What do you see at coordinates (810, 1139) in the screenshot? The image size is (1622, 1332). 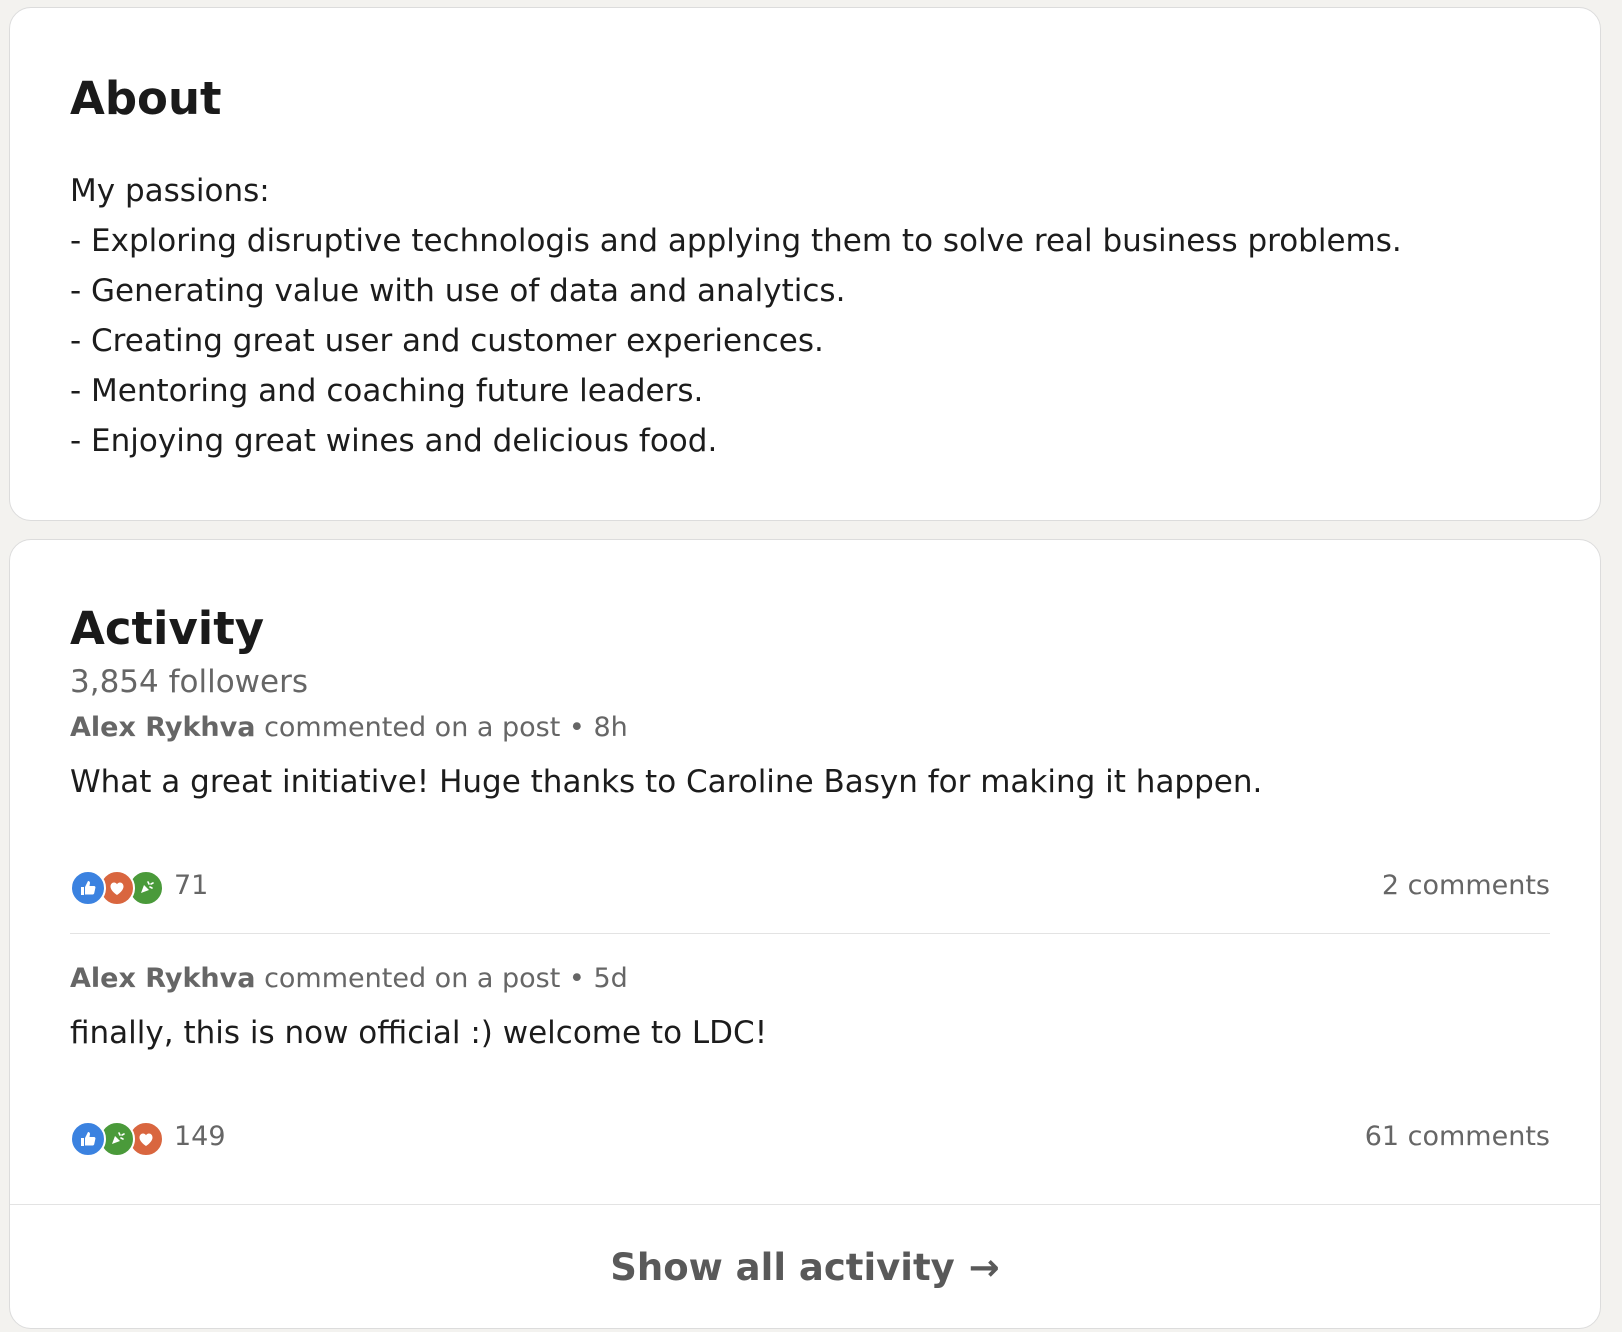 I see `reactions-row: 149 61 comments` at bounding box center [810, 1139].